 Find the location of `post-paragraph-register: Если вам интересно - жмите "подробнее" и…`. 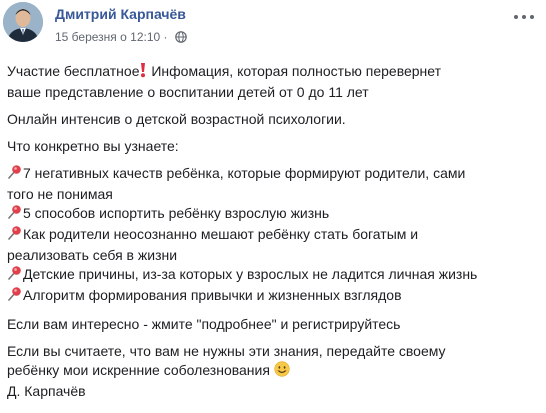

post-paragraph-register: Если вам интересно - жмите "подробнее" и… is located at coordinates (204, 324).